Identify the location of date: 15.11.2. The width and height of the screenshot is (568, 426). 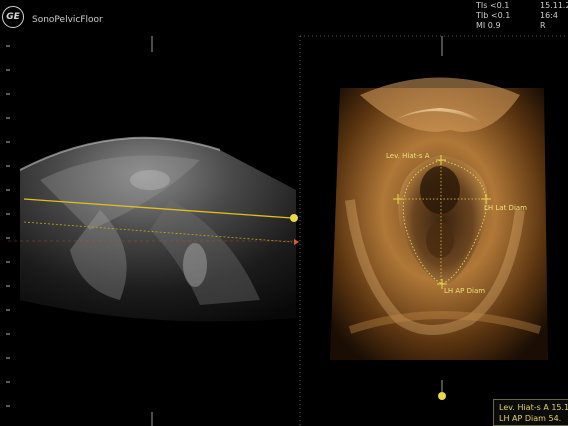
(554, 5).